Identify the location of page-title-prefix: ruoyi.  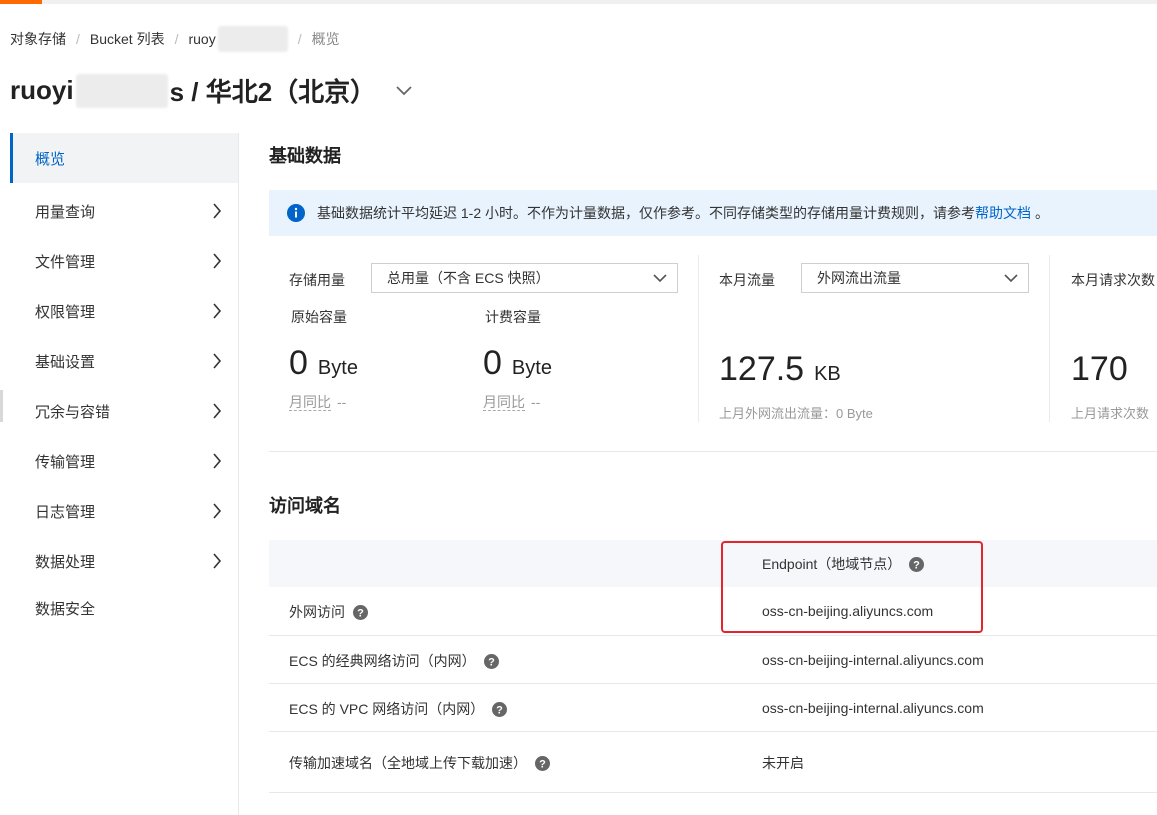
(42, 90).